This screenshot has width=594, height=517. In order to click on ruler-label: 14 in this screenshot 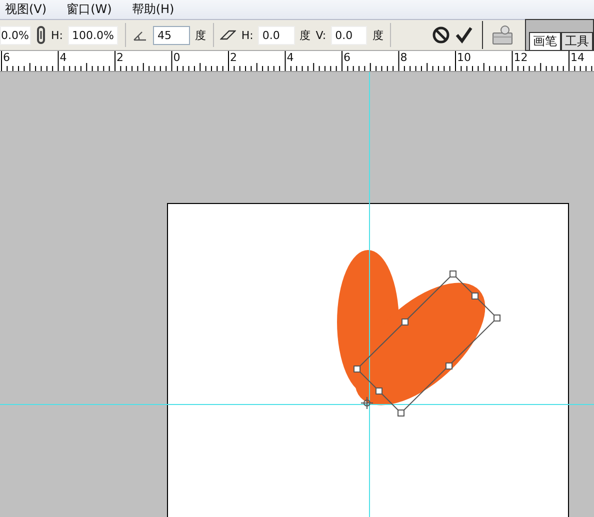, I will do `click(577, 57)`.